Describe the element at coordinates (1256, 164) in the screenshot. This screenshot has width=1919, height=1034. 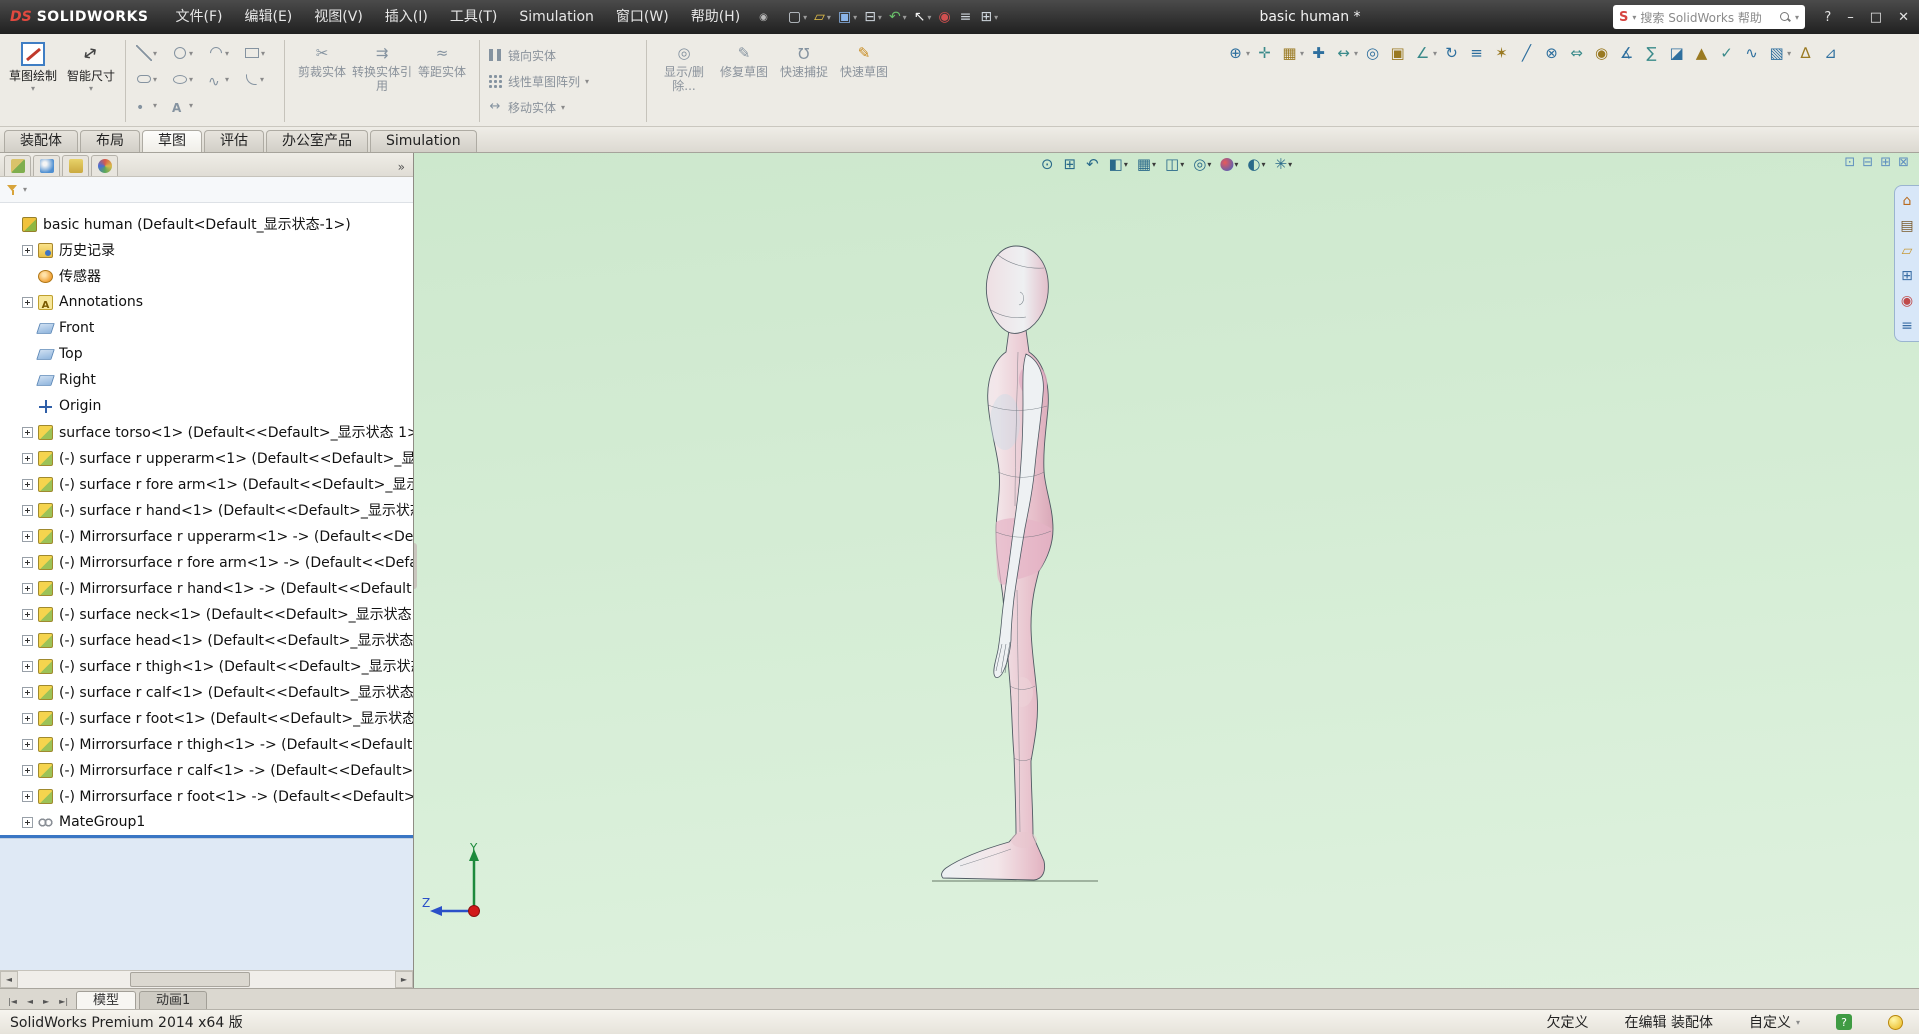
I see `apply-scene-icon: ◐ ▾` at that location.